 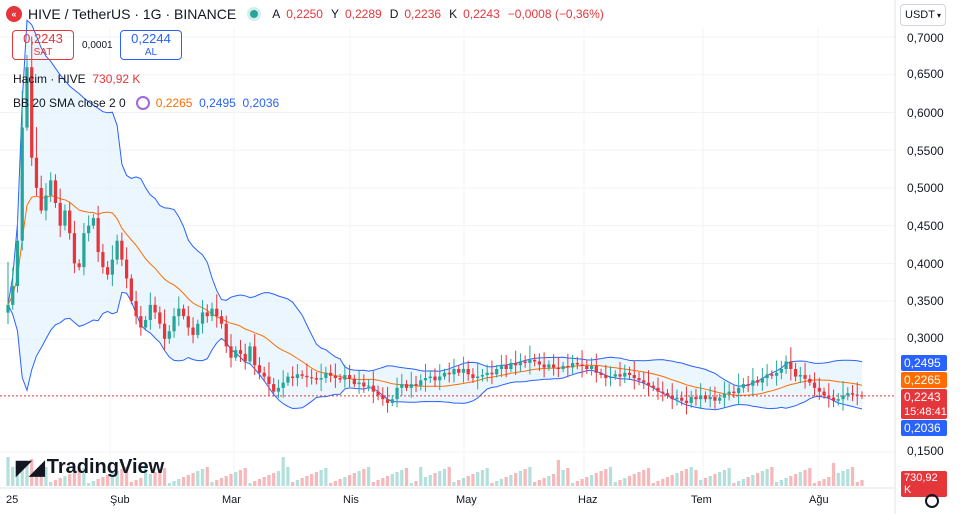 I want to click on price-tick: 0,3500, so click(x=925, y=301).